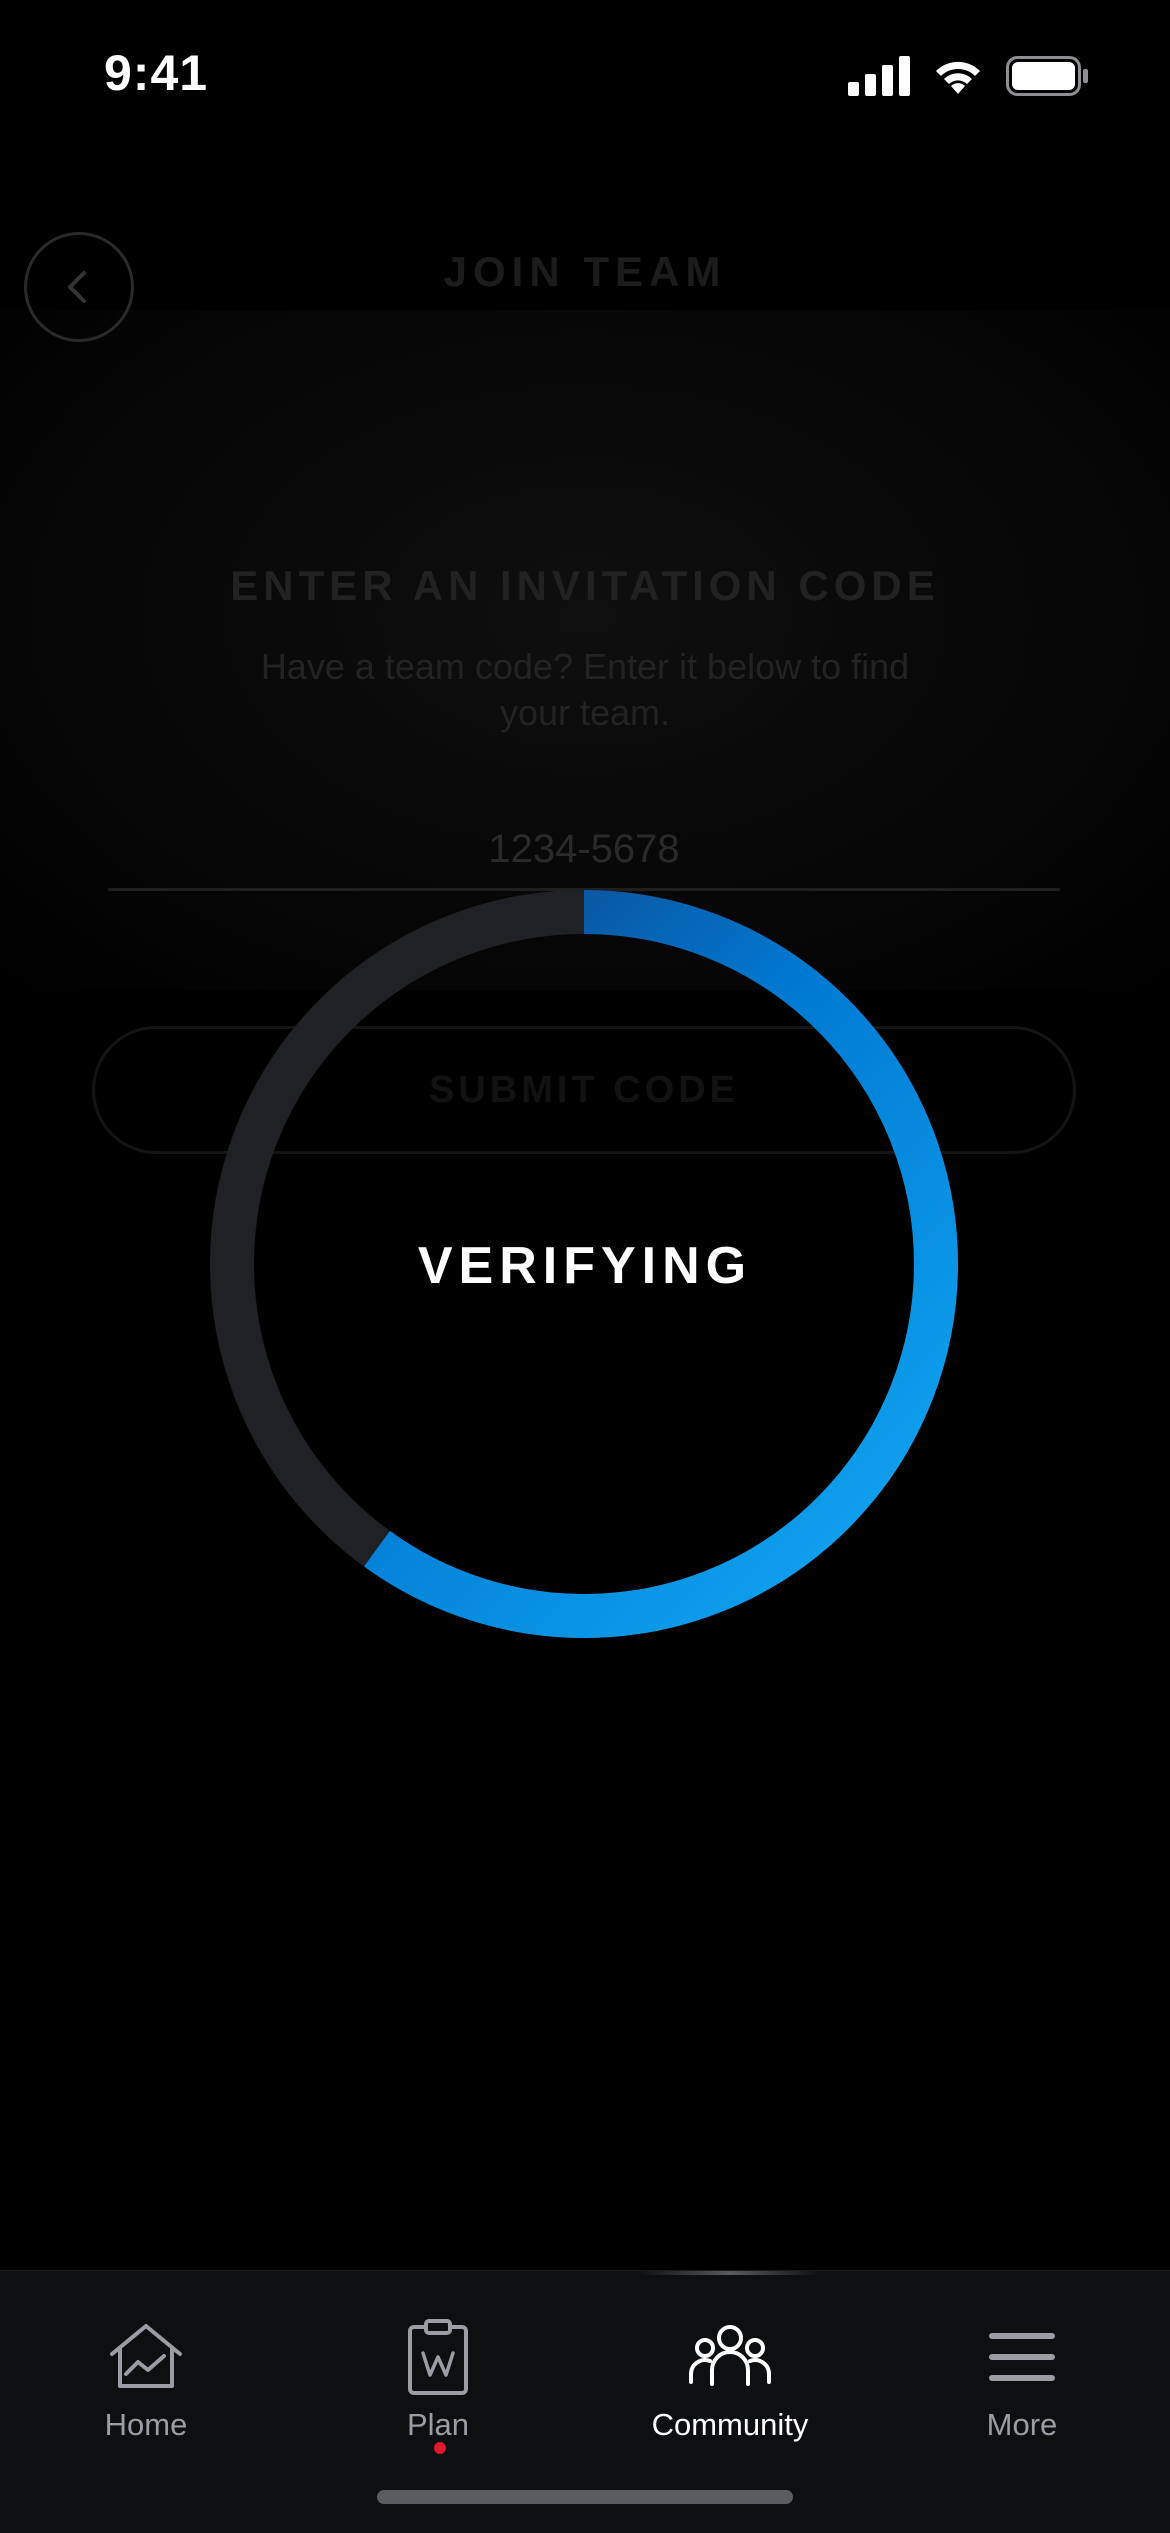 This screenshot has height=2533, width=1170. I want to click on tab-more-label: More, so click(1022, 2424).